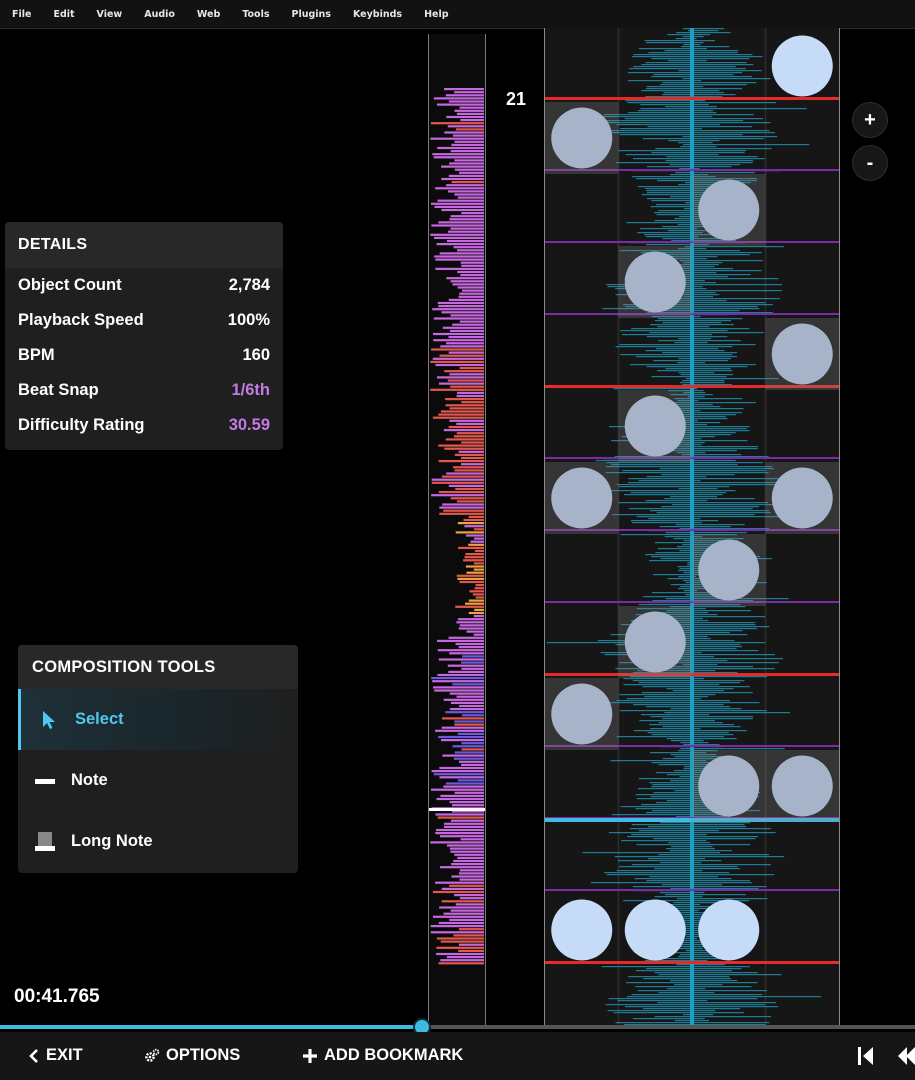  Describe the element at coordinates (870, 120) in the screenshot. I see `zoom-in-button: +` at that location.